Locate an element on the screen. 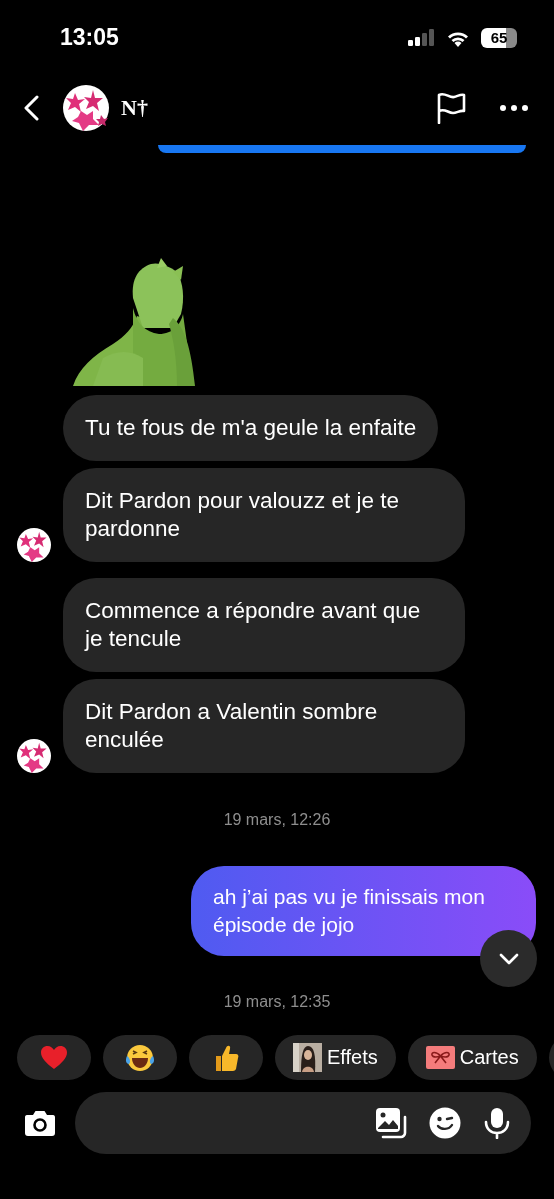 The width and height of the screenshot is (554, 1199). more-icon is located at coordinates (514, 107).